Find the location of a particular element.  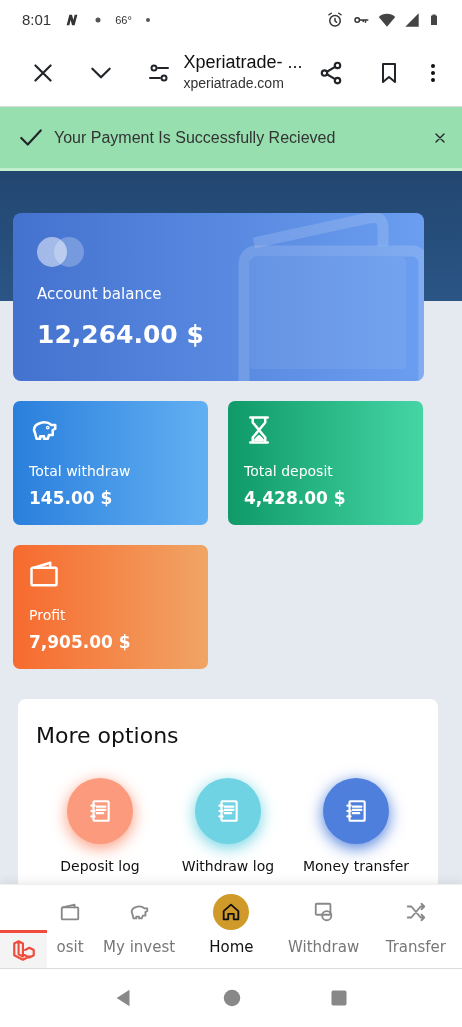

nav-tab: osit is located at coordinates (70, 926).